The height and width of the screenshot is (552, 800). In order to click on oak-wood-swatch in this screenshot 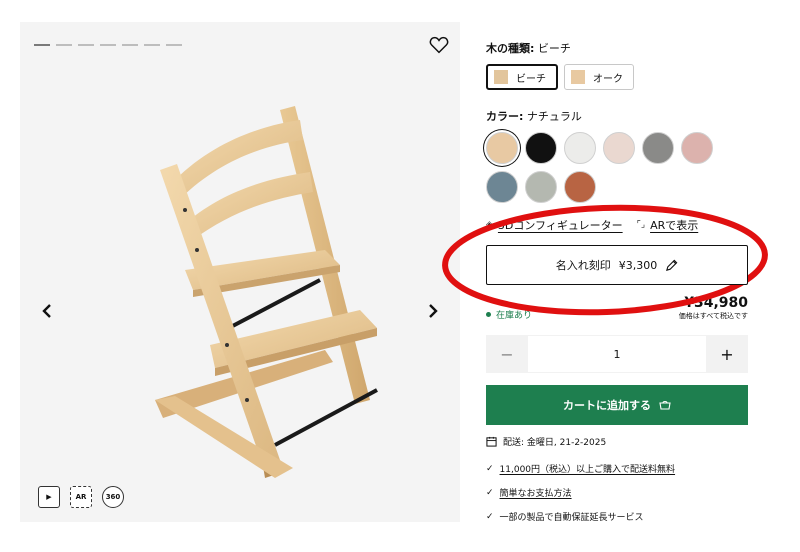, I will do `click(578, 77)`.